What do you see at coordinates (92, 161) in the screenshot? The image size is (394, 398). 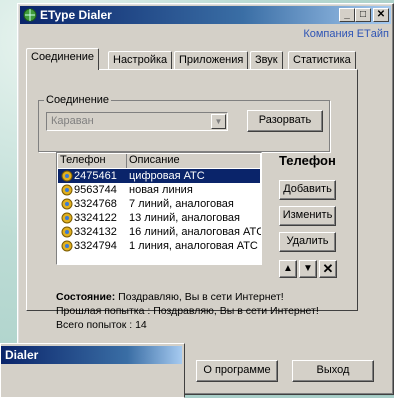 I see `column-phone: Телефон` at bounding box center [92, 161].